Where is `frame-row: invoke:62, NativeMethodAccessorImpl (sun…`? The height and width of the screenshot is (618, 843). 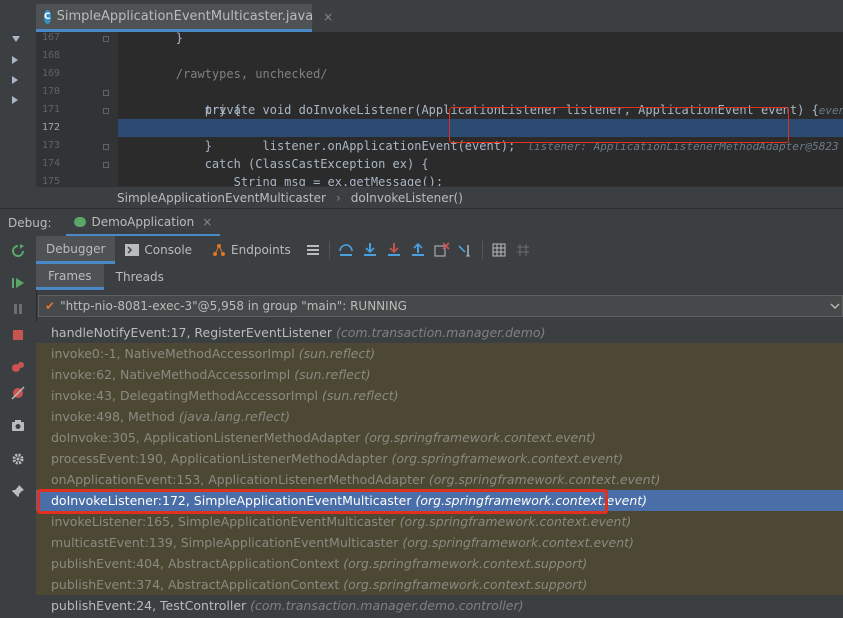 frame-row: invoke:62, NativeMethodAccessorImpl (sun… is located at coordinates (439, 374).